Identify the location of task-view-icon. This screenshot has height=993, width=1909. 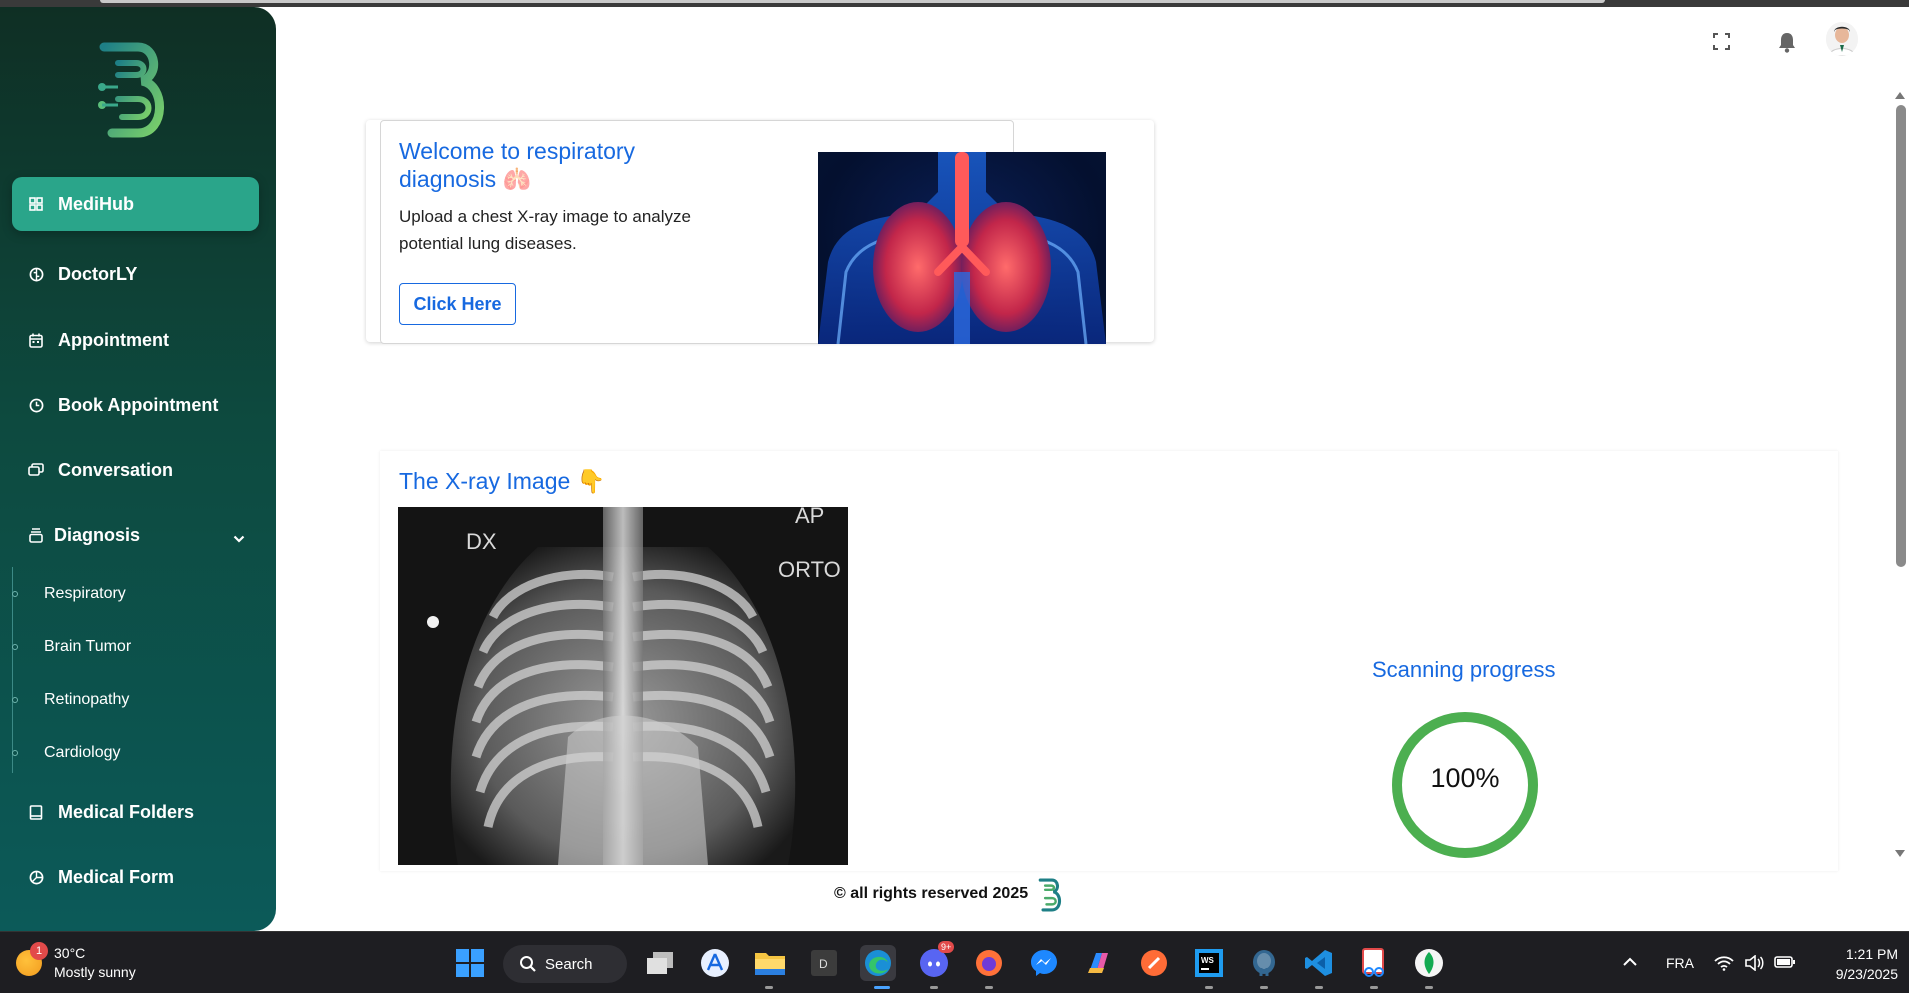
(660, 963).